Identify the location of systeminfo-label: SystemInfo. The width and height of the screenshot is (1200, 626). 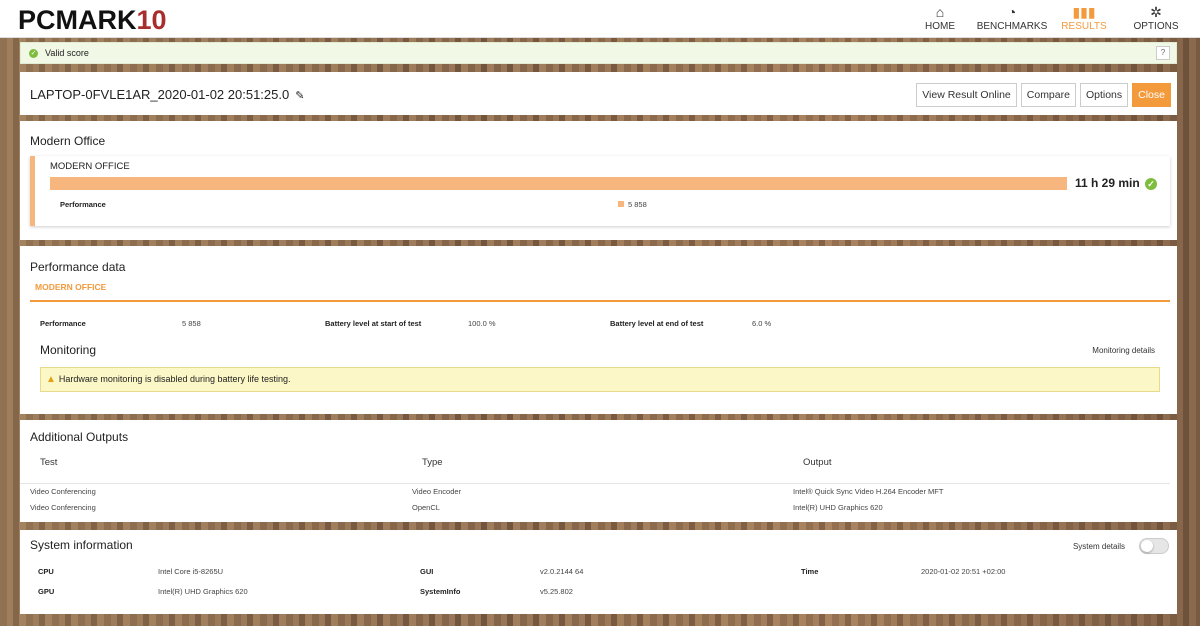
(440, 591).